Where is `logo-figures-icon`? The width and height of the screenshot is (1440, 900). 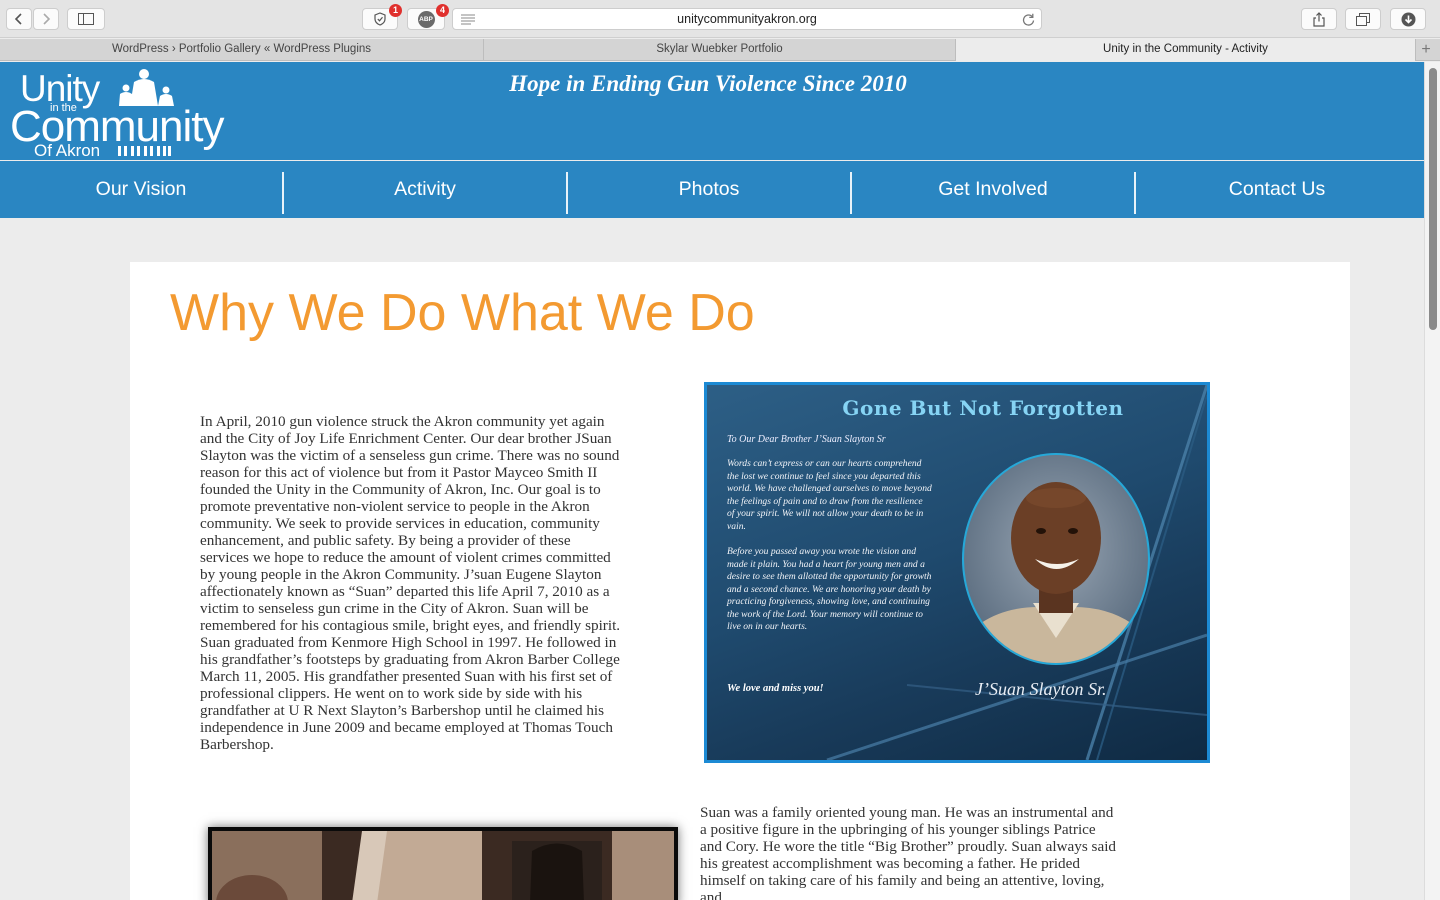 logo-figures-icon is located at coordinates (144, 151).